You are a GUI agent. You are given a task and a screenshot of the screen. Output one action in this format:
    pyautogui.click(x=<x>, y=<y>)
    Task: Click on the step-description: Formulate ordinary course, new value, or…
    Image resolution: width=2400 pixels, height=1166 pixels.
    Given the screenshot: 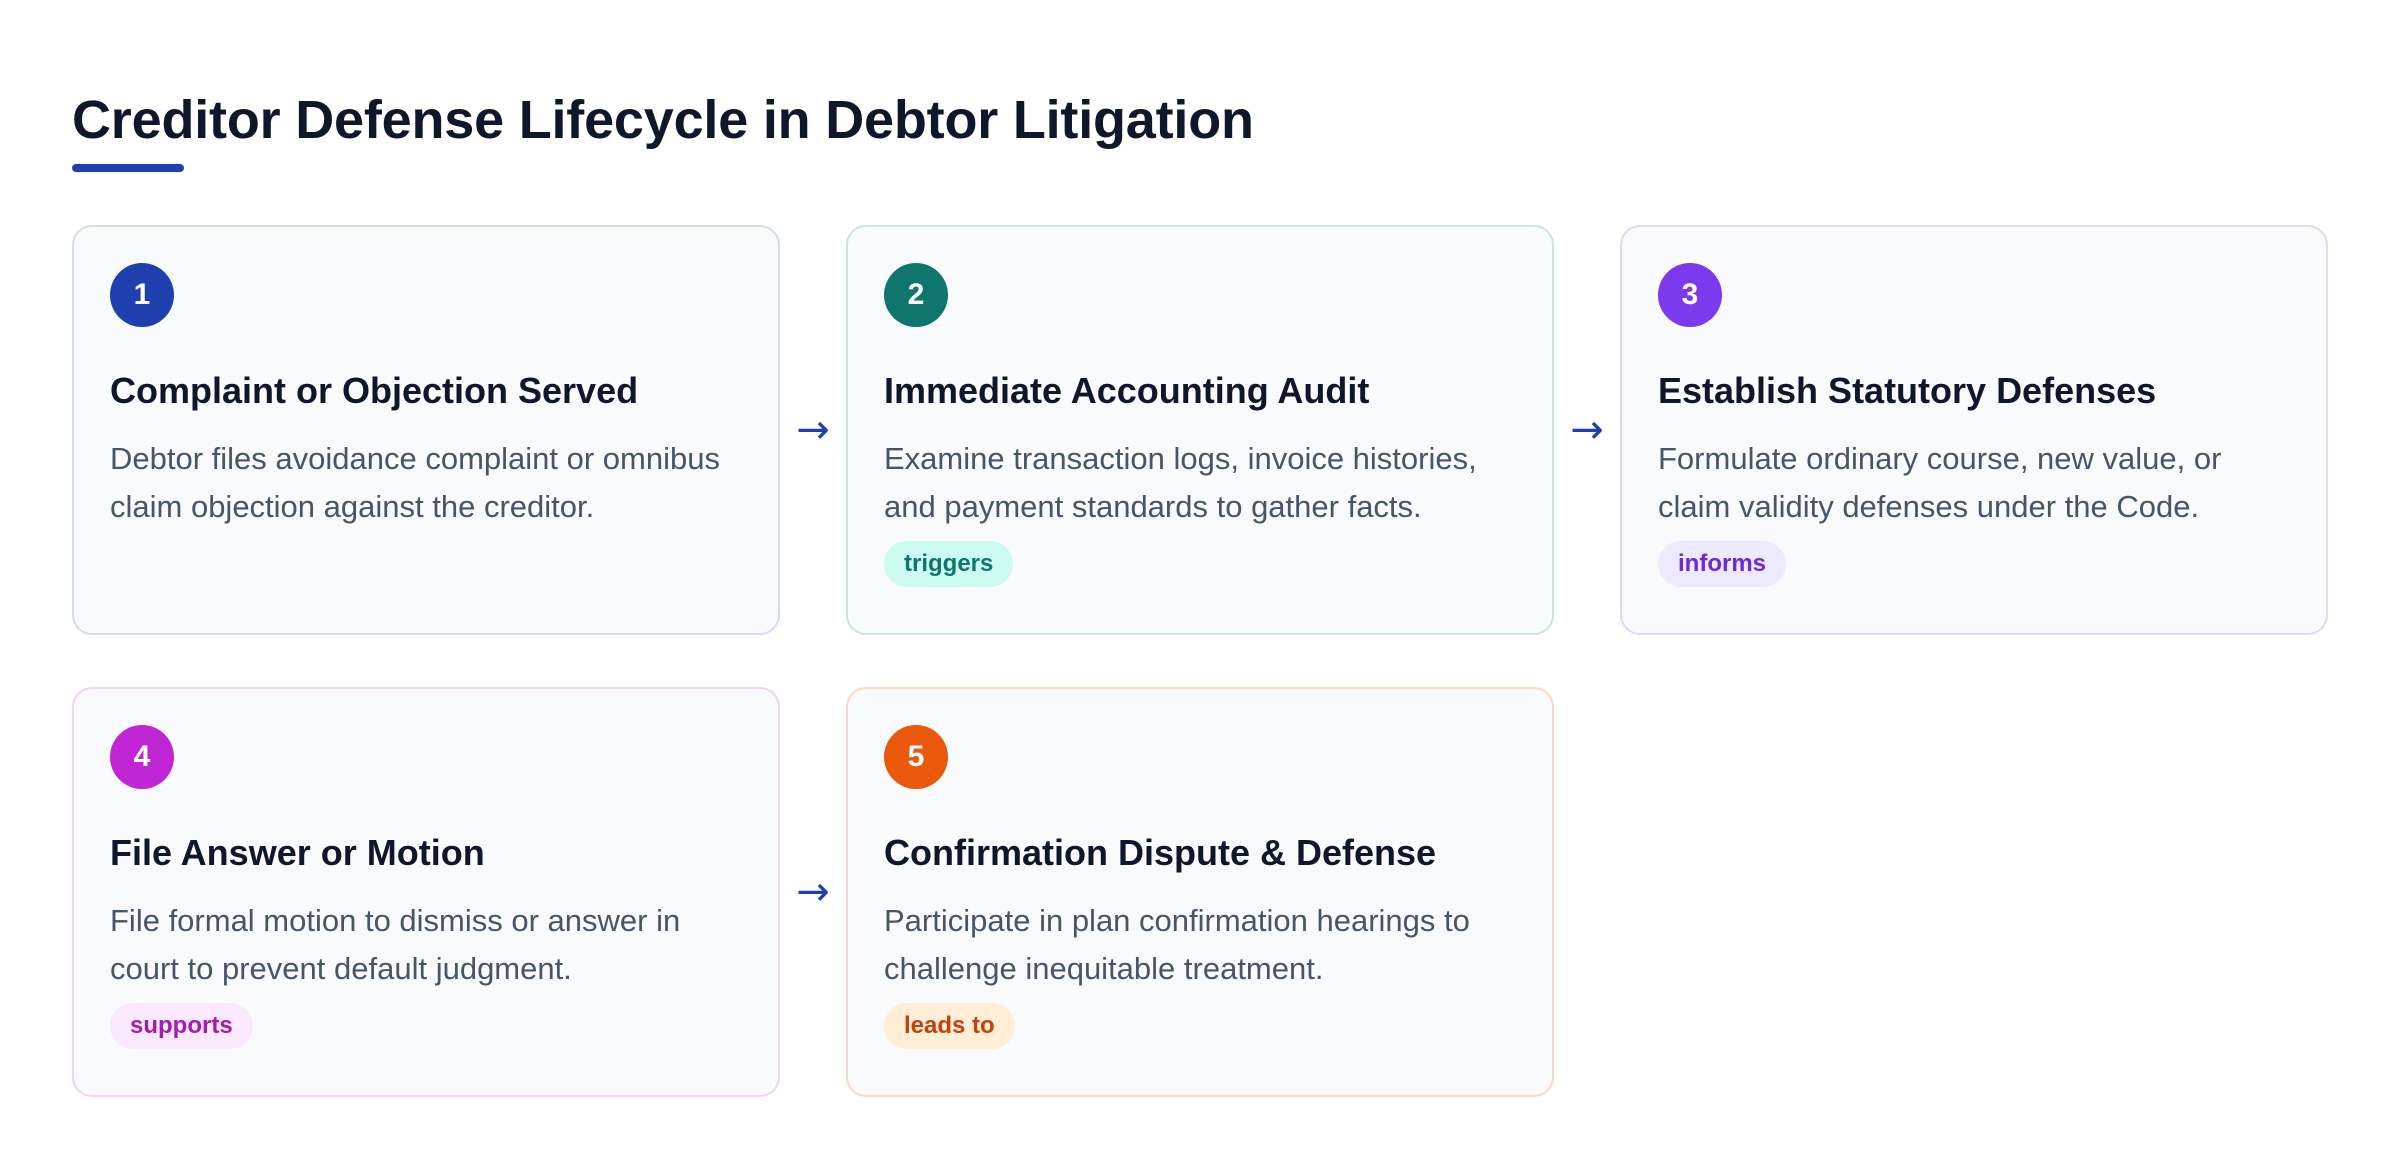 What is the action you would take?
    pyautogui.click(x=1940, y=482)
    